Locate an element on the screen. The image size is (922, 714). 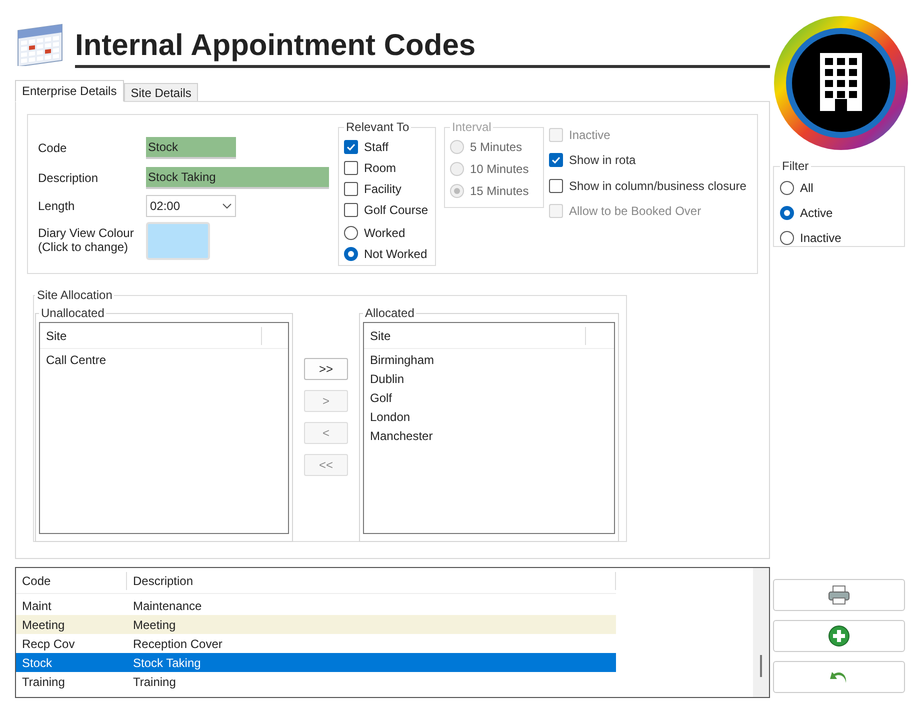
add-button is located at coordinates (839, 636).